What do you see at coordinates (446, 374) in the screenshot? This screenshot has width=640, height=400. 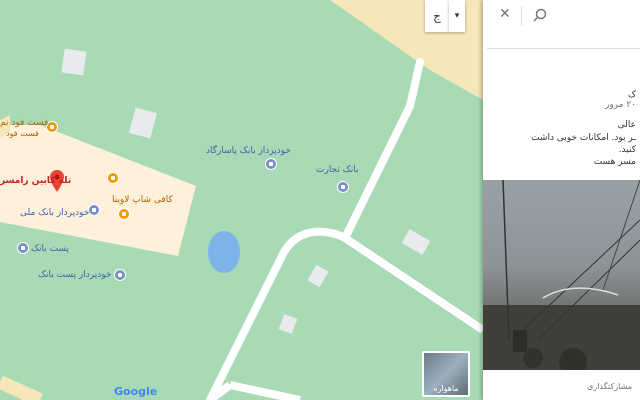 I see `satellite-toggle-button: ماهواره` at bounding box center [446, 374].